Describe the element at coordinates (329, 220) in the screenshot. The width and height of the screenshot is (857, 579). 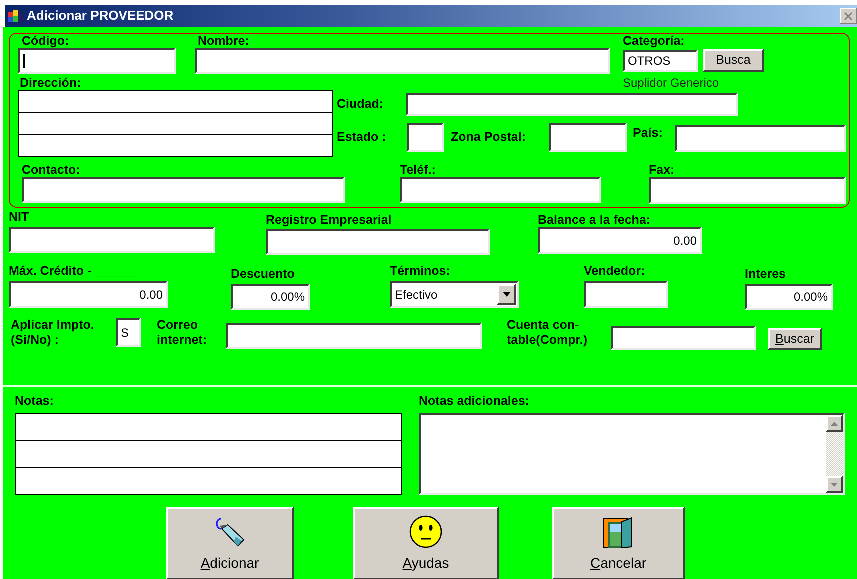
I see `field-label: Registro Empresarial` at that location.